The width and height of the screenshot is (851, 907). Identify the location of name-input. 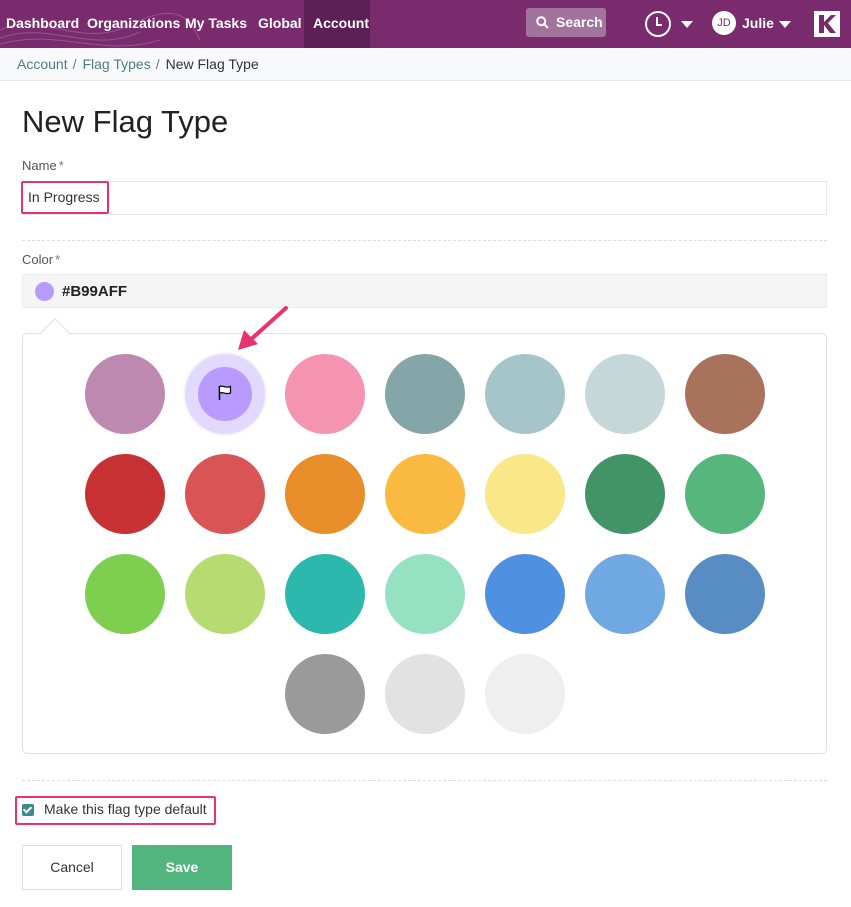
(424, 198).